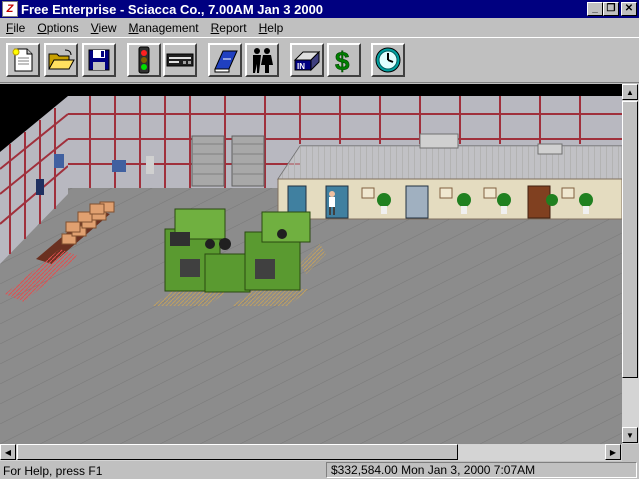 The image size is (639, 479). I want to click on menu-report-hotkey: R, so click(215, 27).